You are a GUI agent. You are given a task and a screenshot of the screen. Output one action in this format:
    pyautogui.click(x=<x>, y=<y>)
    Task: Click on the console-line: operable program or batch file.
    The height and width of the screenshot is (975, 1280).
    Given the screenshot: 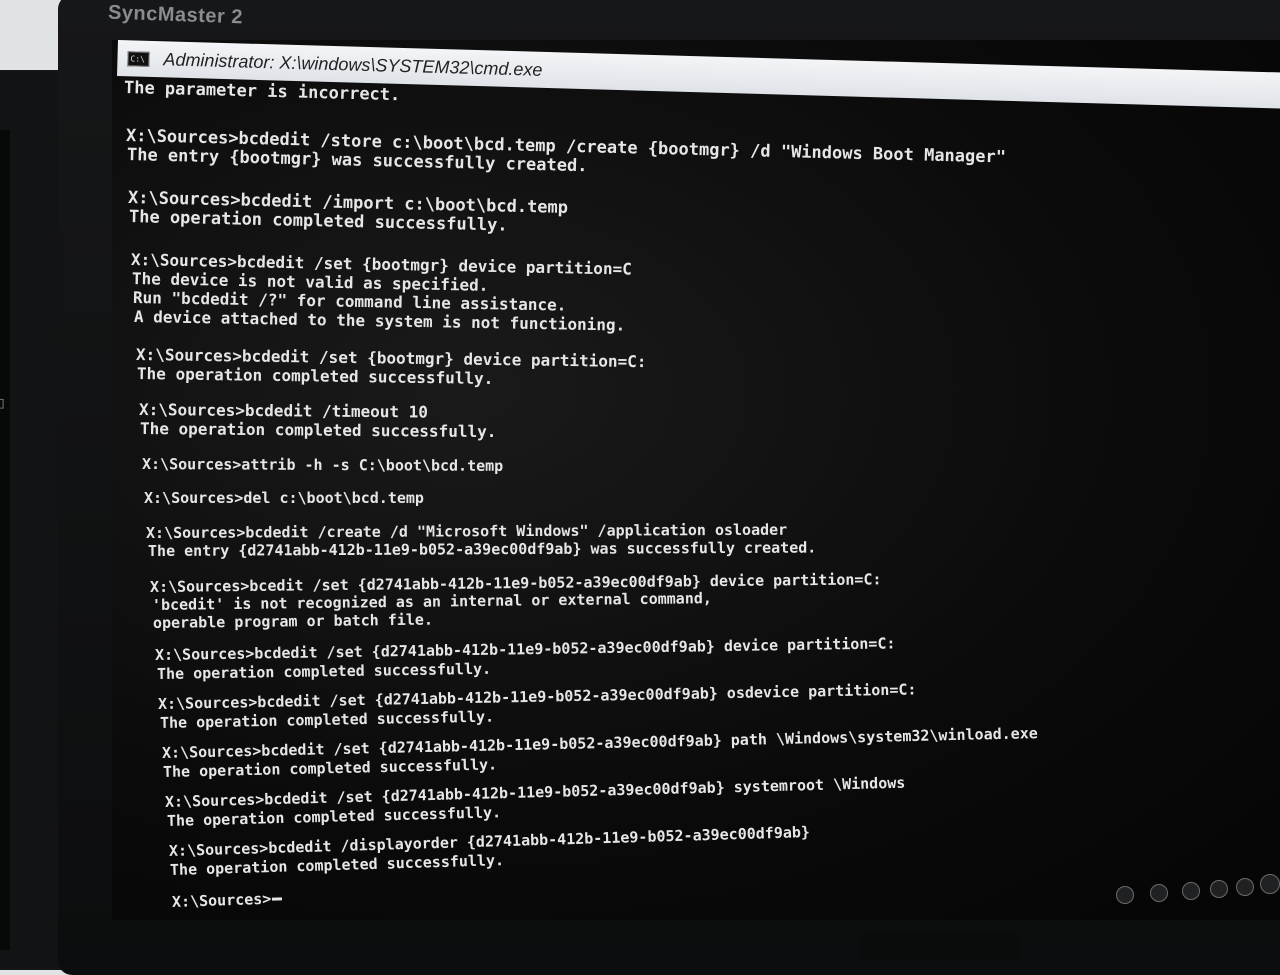 What is the action you would take?
    pyautogui.click(x=293, y=621)
    